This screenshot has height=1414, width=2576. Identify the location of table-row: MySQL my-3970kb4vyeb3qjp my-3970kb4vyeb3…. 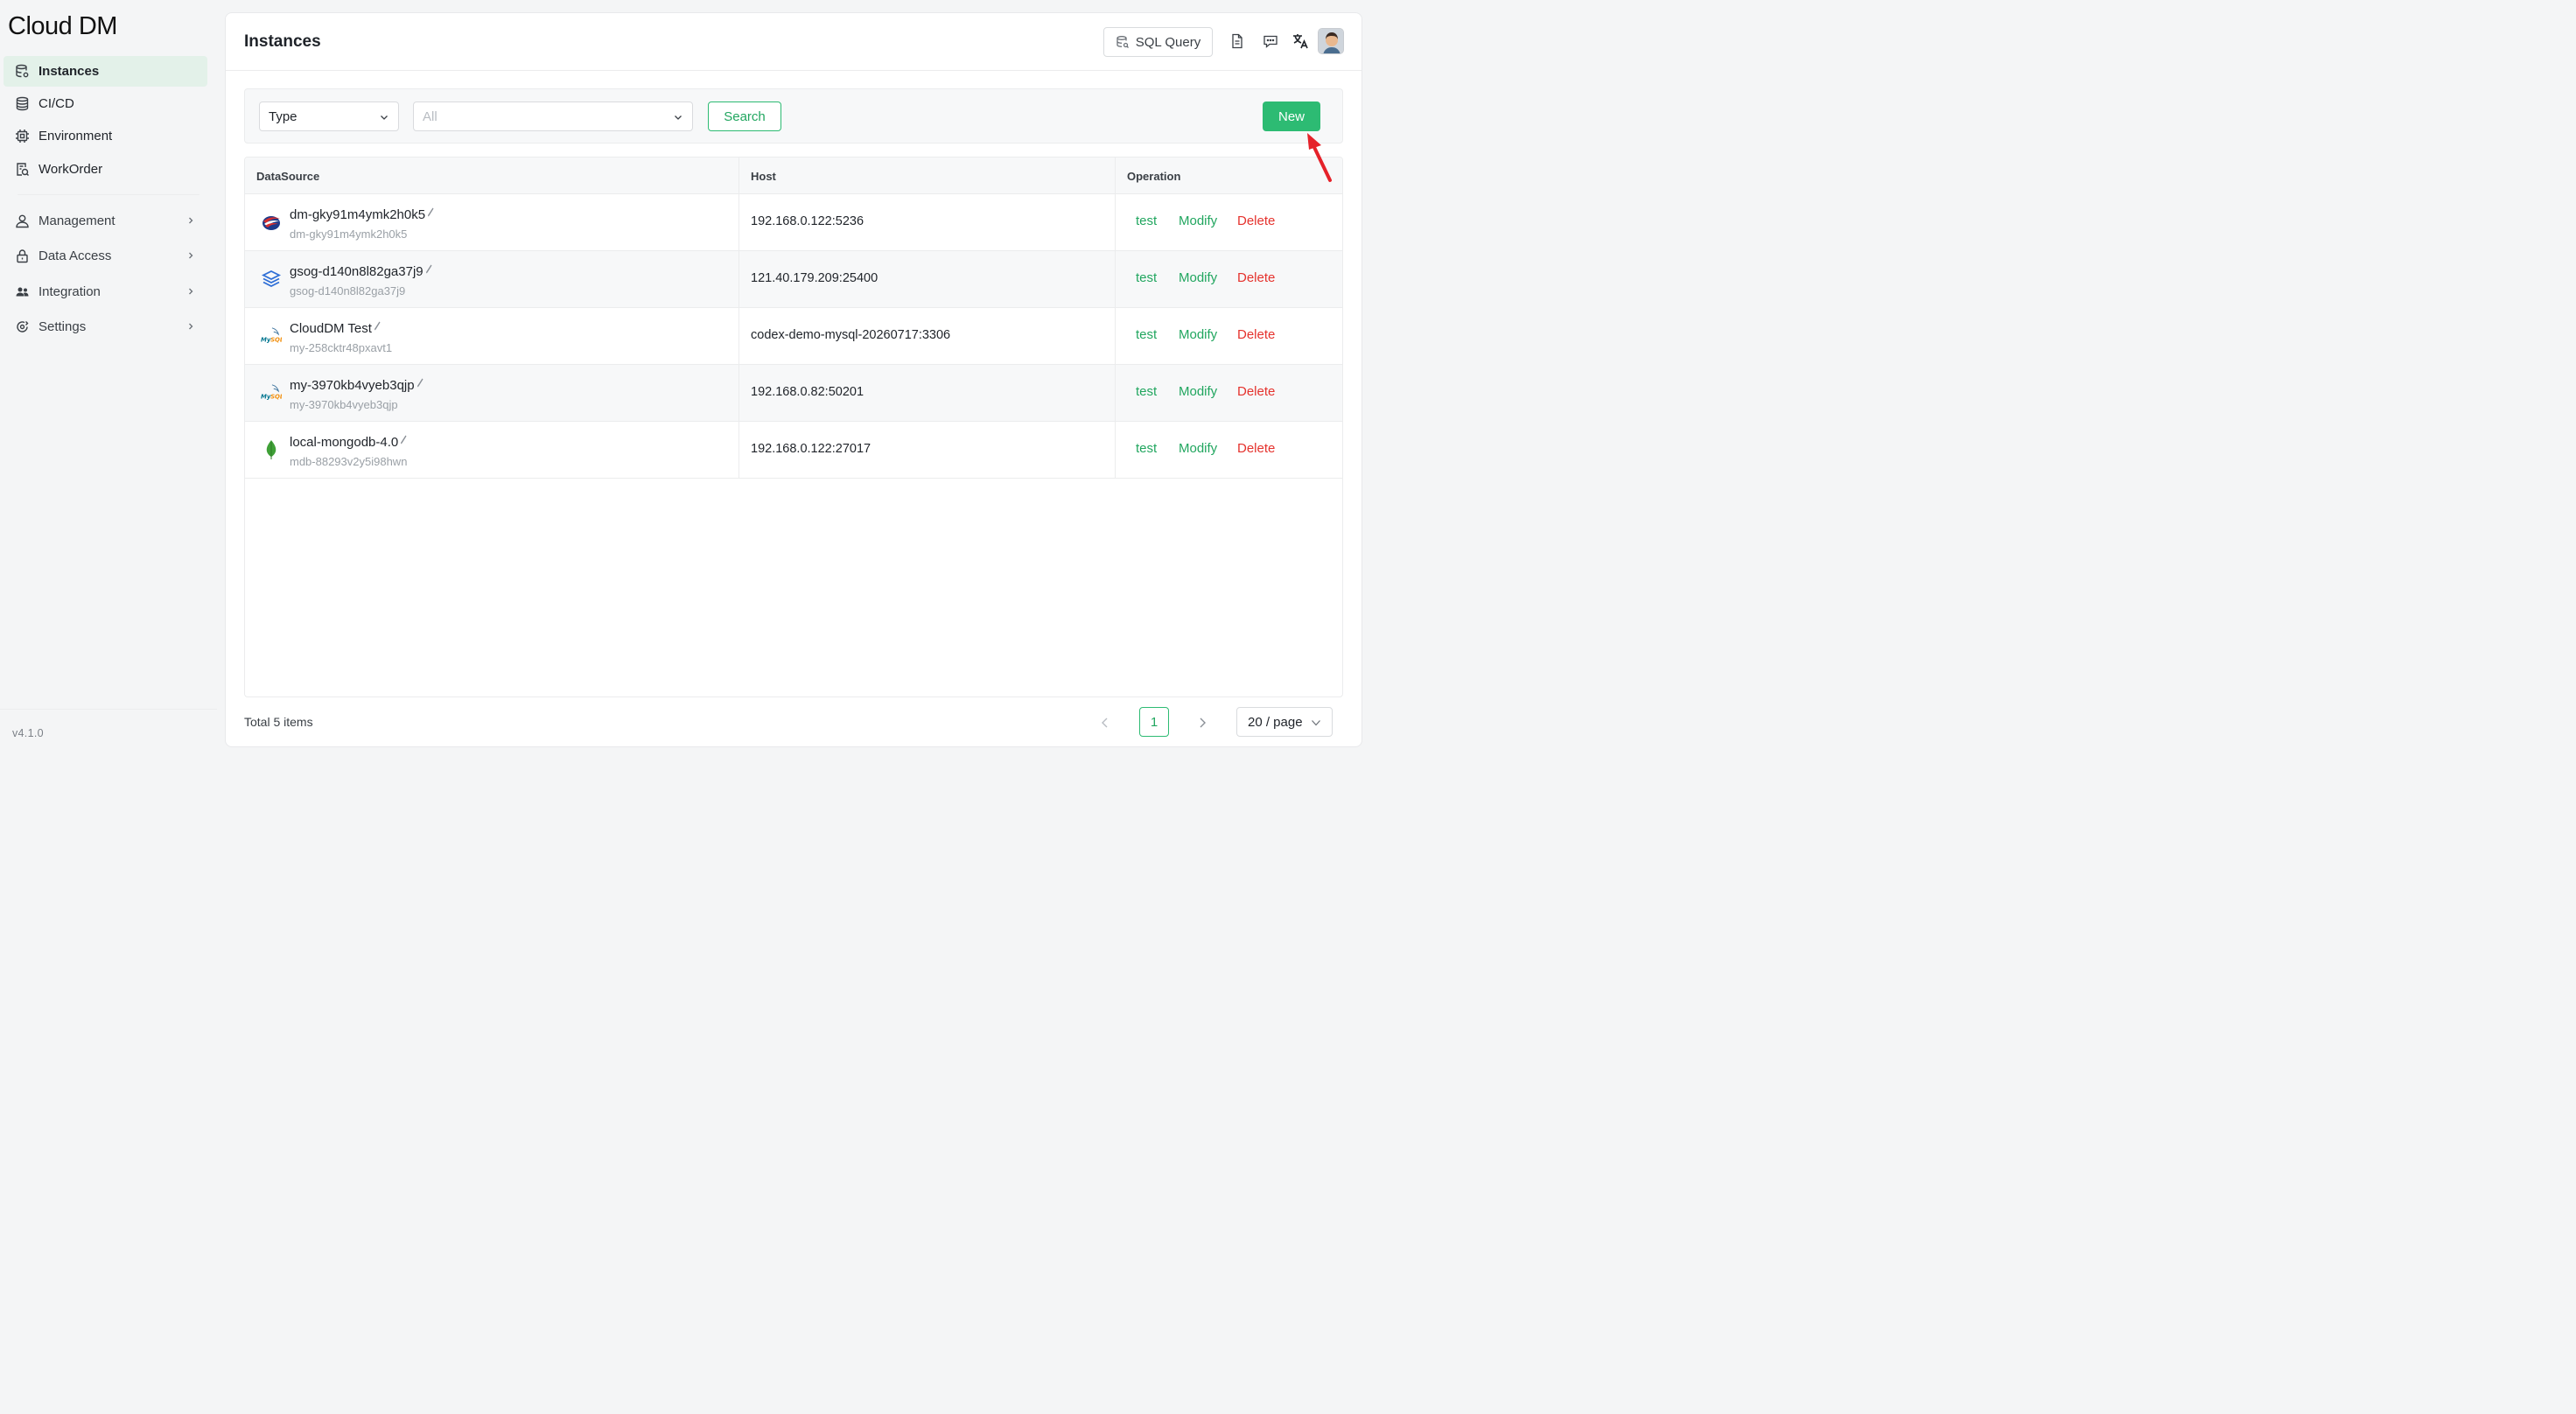
(793, 393).